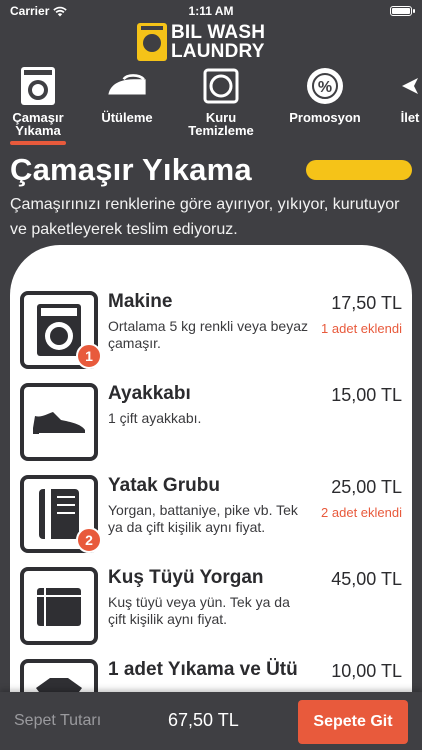 Image resolution: width=422 pixels, height=750 pixels. I want to click on battery-icon, so click(402, 11).